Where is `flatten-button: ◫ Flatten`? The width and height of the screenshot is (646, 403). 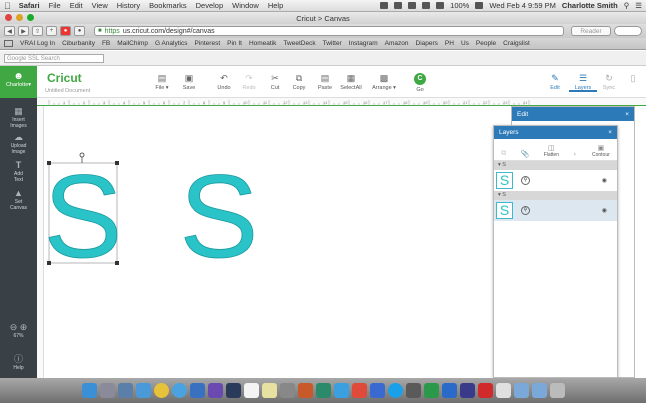 flatten-button: ◫ Flatten is located at coordinates (551, 151).